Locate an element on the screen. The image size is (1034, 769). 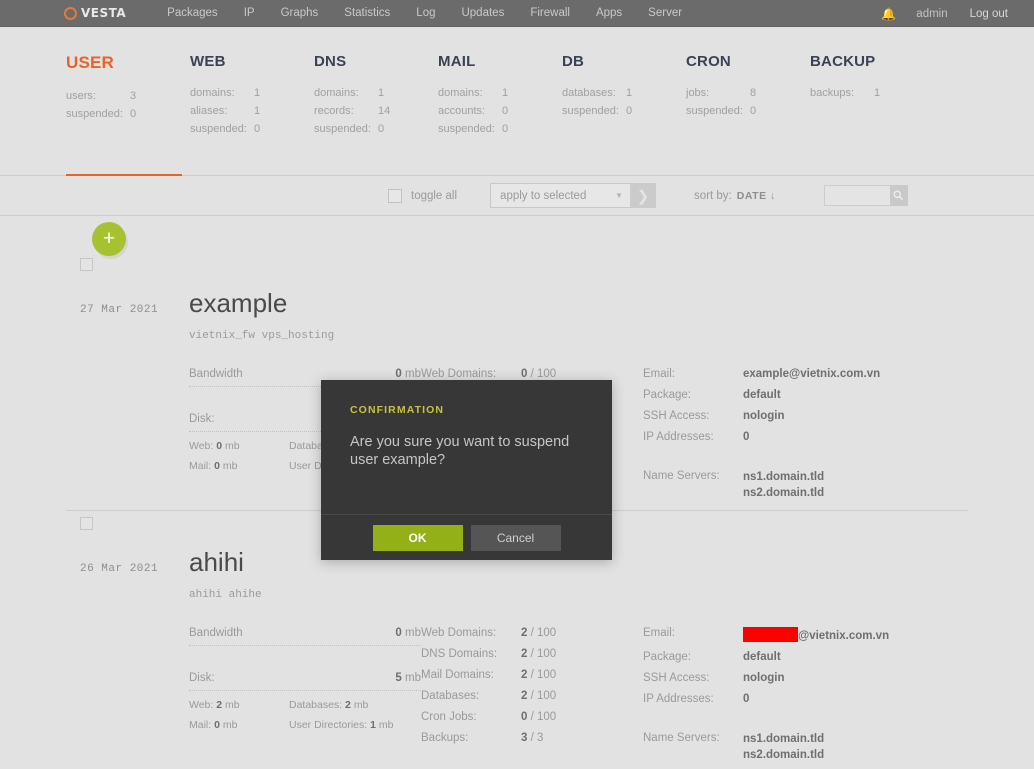
stats-title-web: WEB is located at coordinates (208, 61).